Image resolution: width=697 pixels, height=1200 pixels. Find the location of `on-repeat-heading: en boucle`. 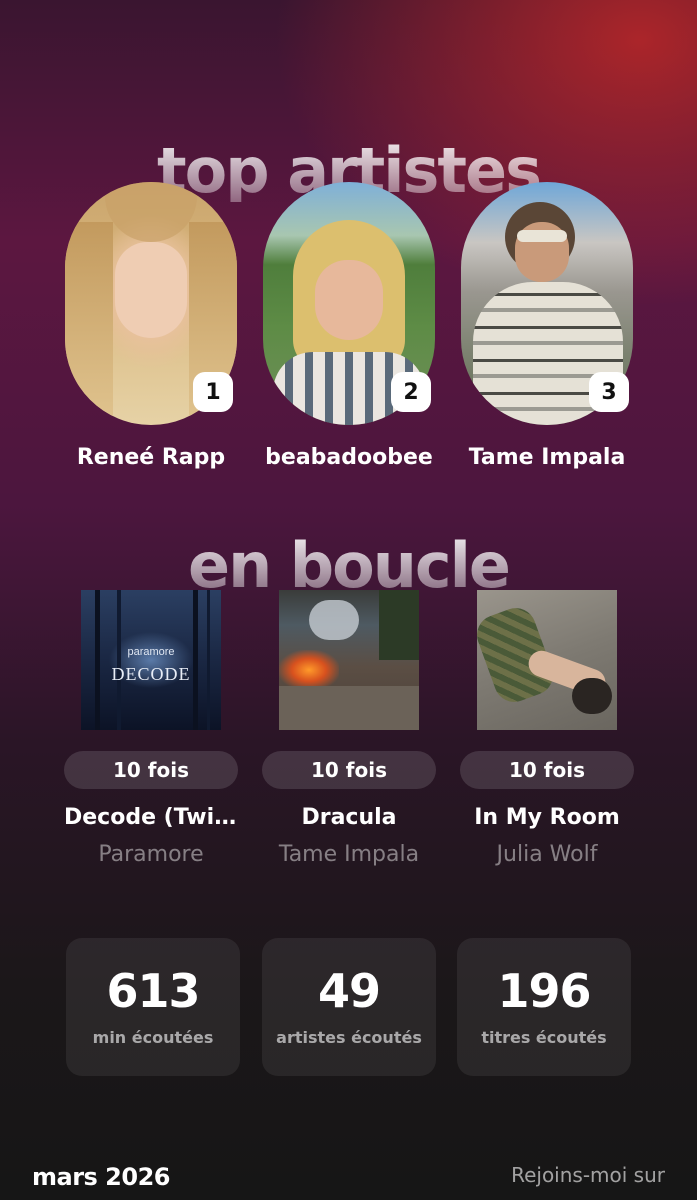

on-repeat-heading: en boucle is located at coordinates (348, 566).